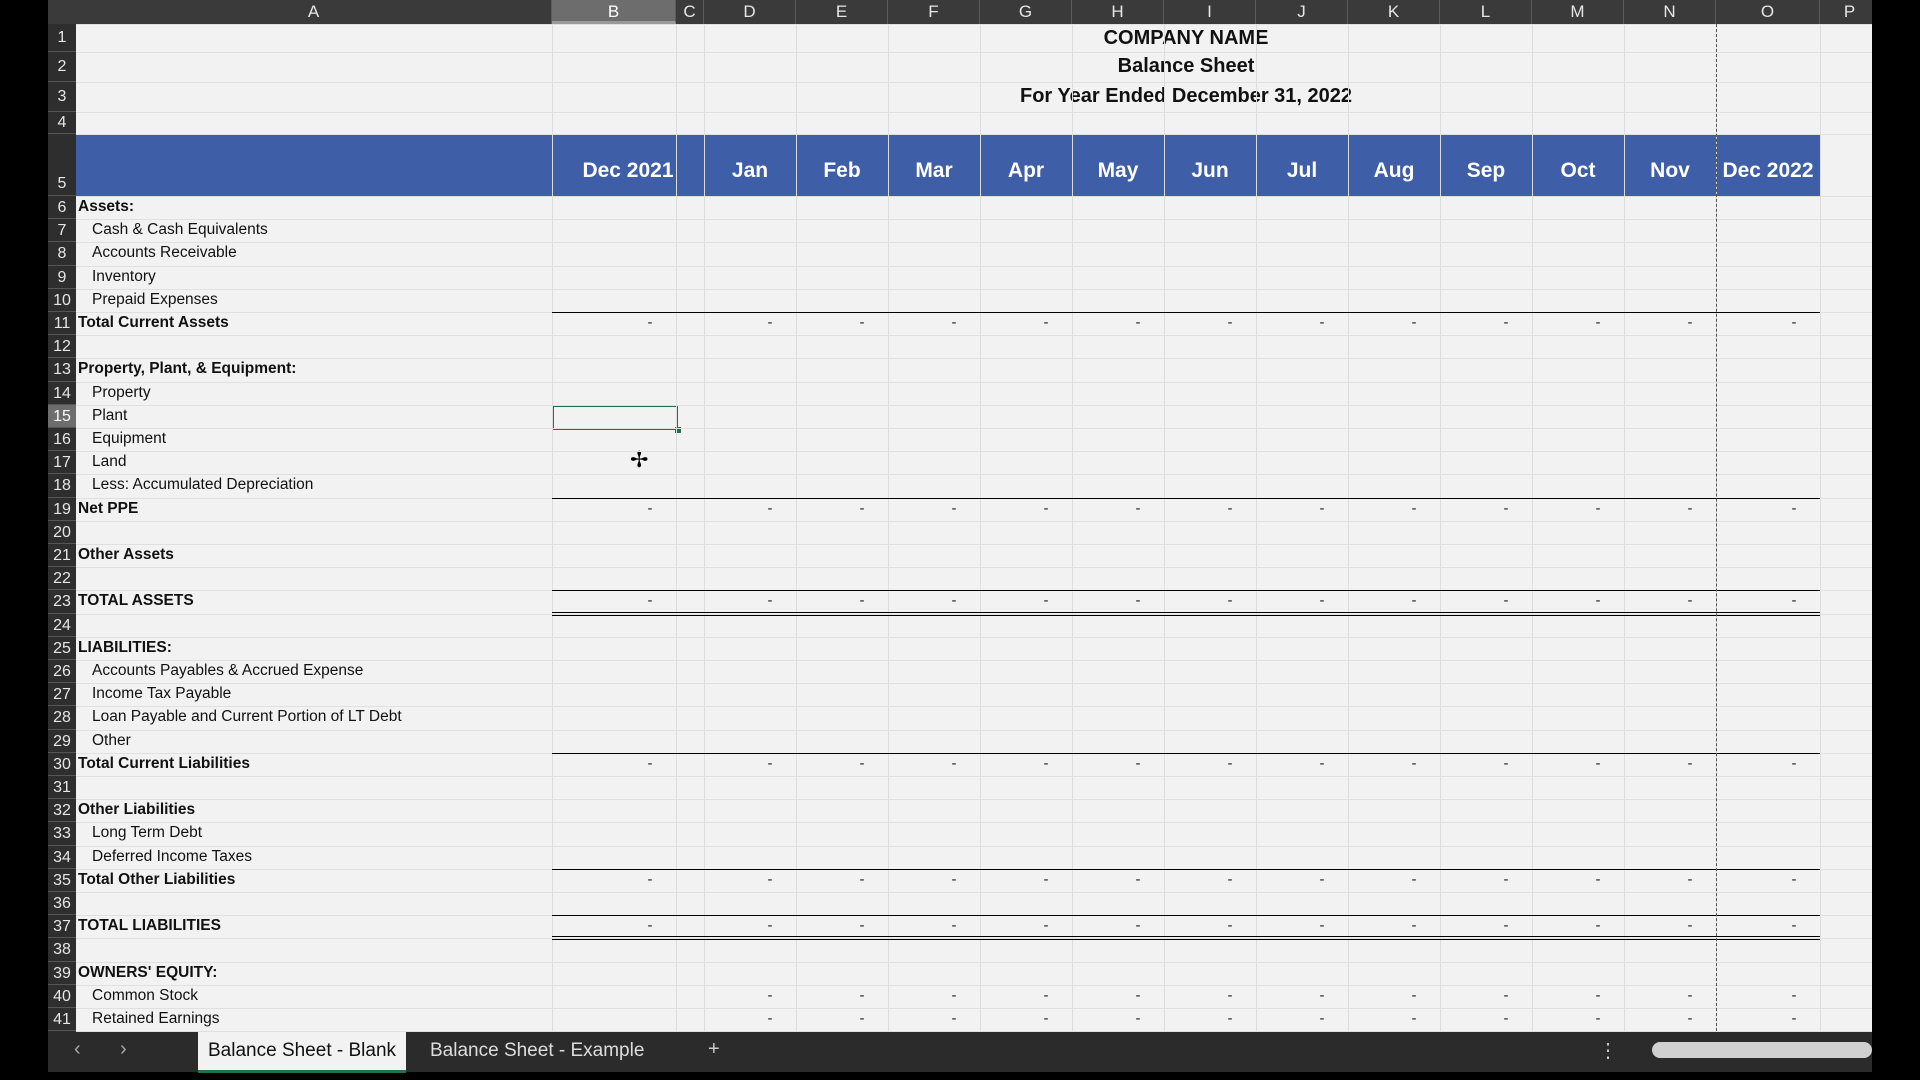  Describe the element at coordinates (111, 741) in the screenshot. I see `row-label: Other` at that location.